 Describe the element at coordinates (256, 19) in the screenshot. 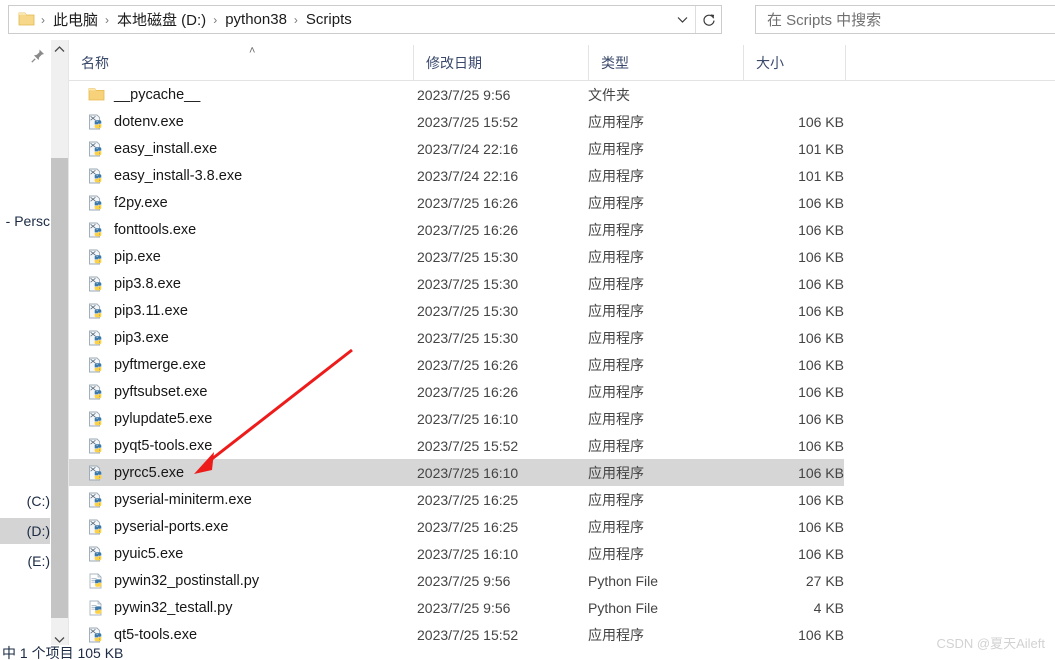

I see `breadcrumb-item-2: python38` at that location.